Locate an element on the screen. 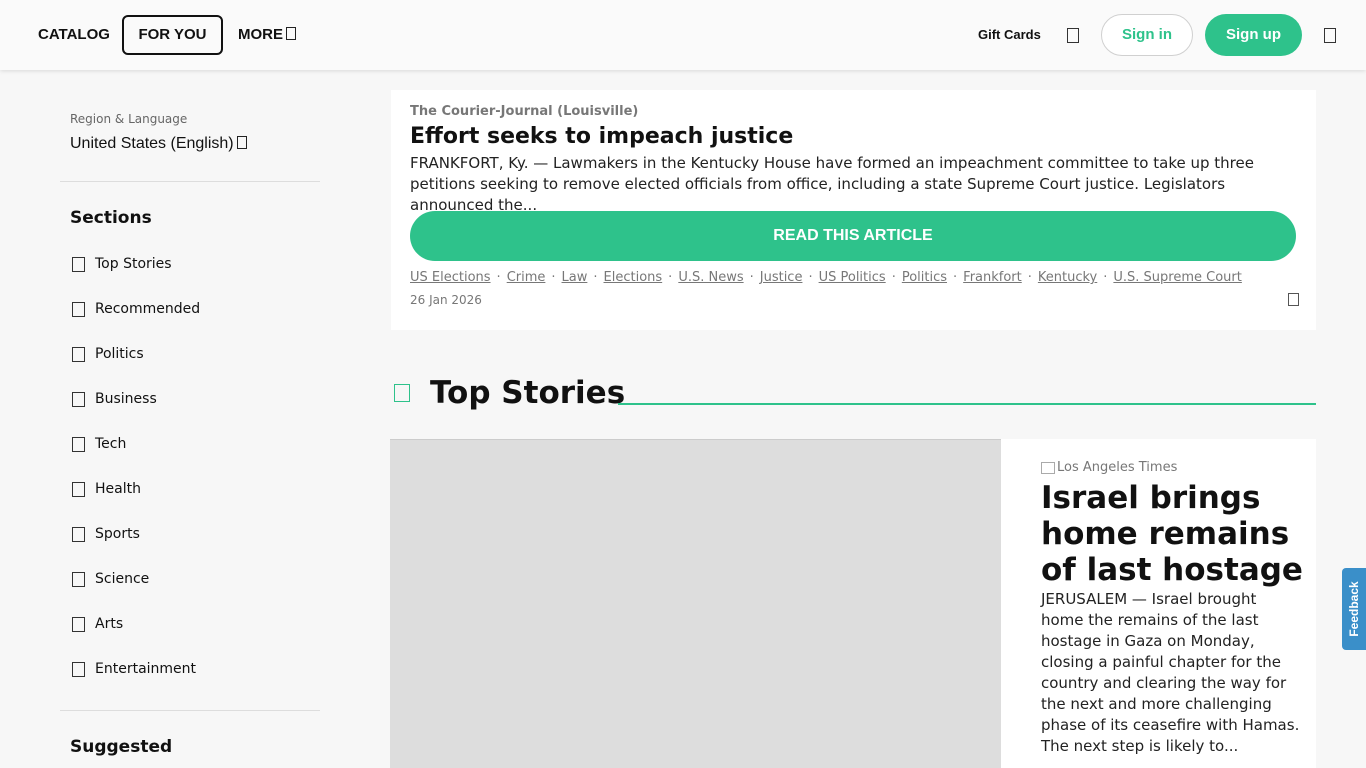 Image resolution: width=1366 pixels, height=768 pixels. section-item-politics: Politics is located at coordinates (108, 354).